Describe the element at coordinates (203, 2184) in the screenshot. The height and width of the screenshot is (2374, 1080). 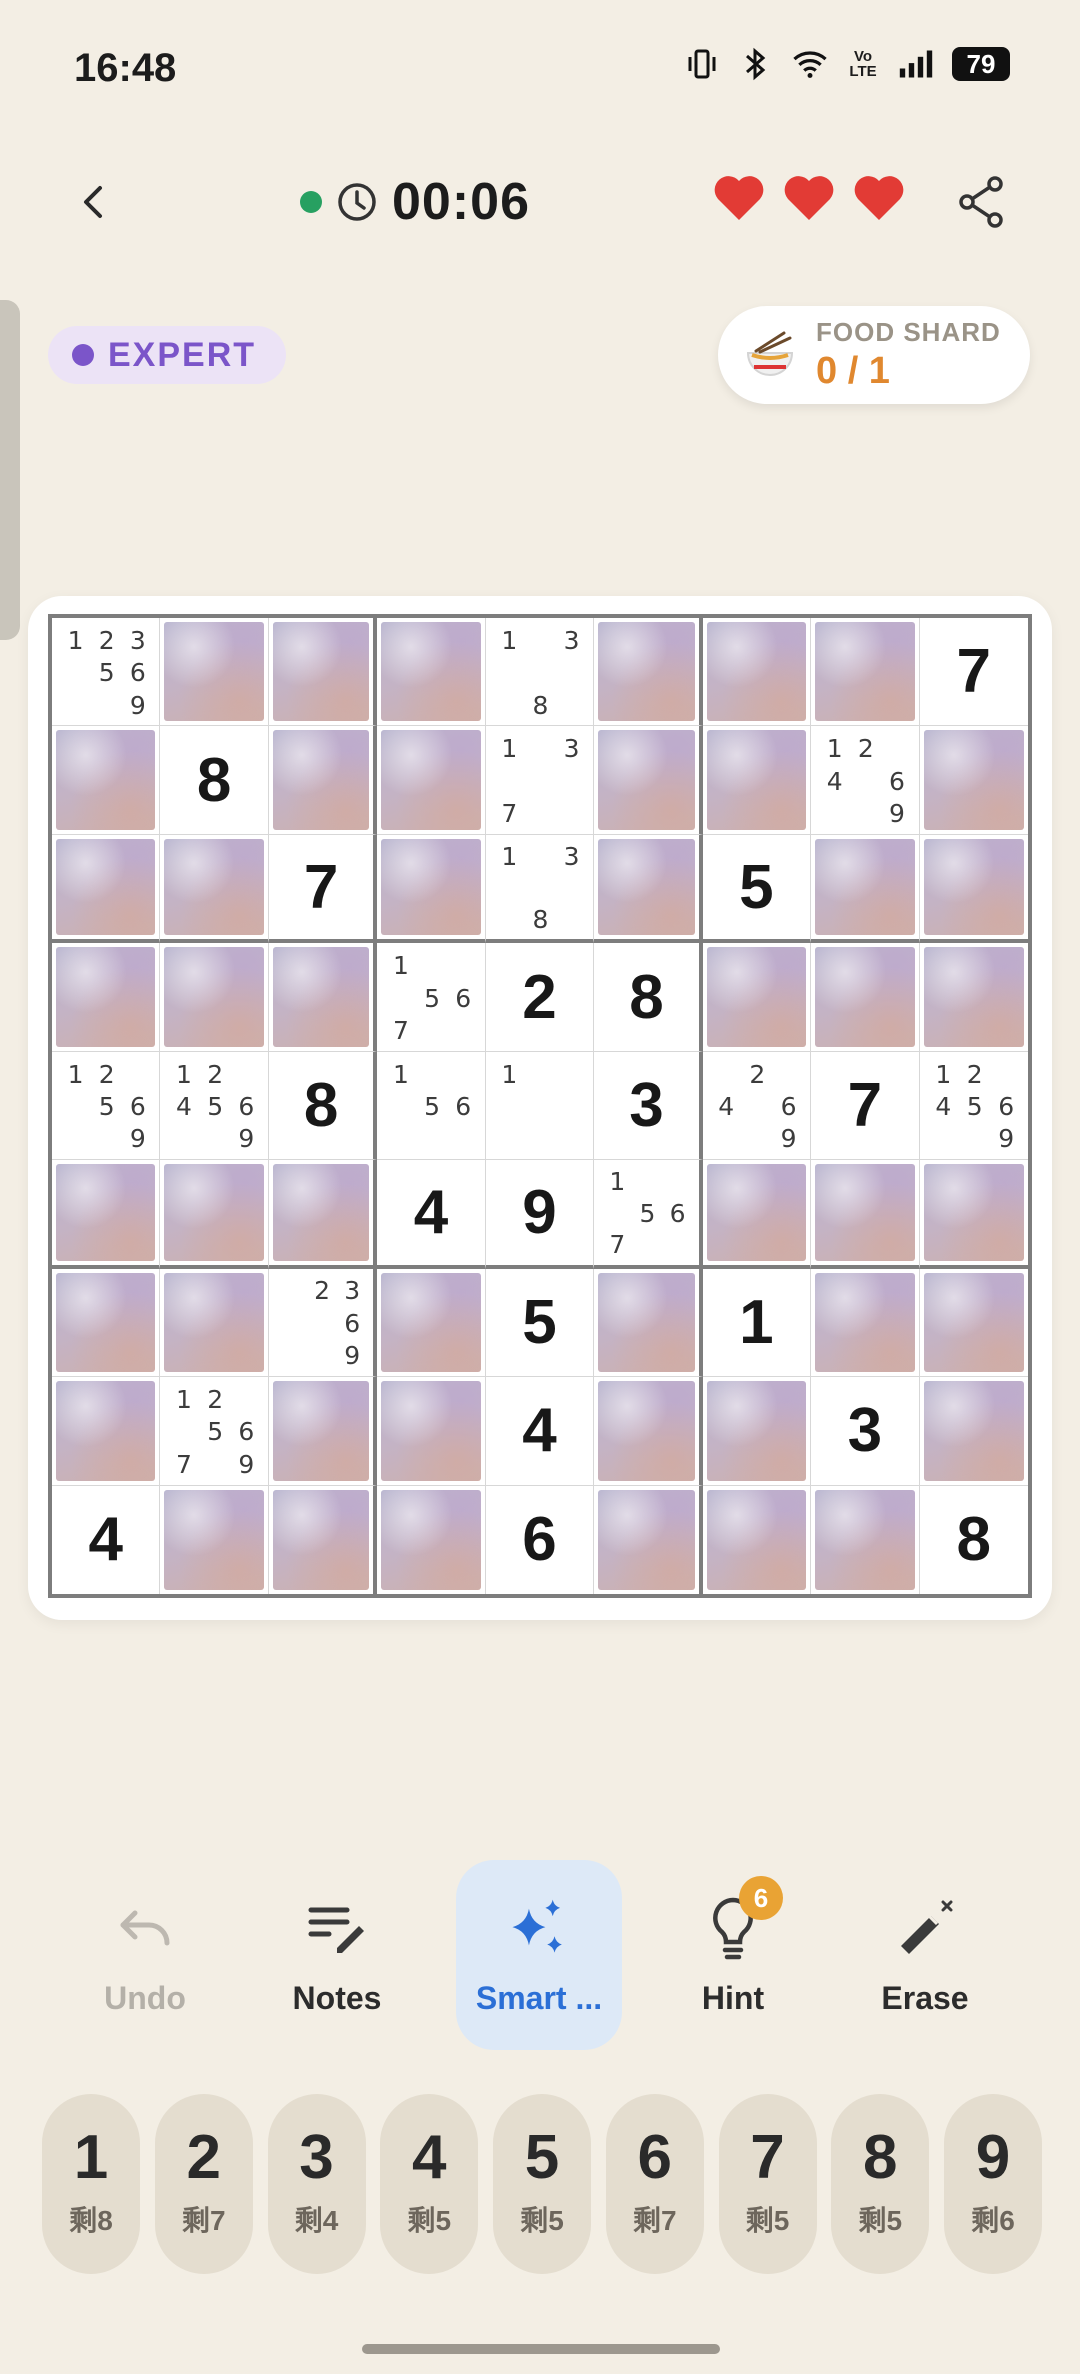
I see `number-key-2: 2 剩7` at that location.